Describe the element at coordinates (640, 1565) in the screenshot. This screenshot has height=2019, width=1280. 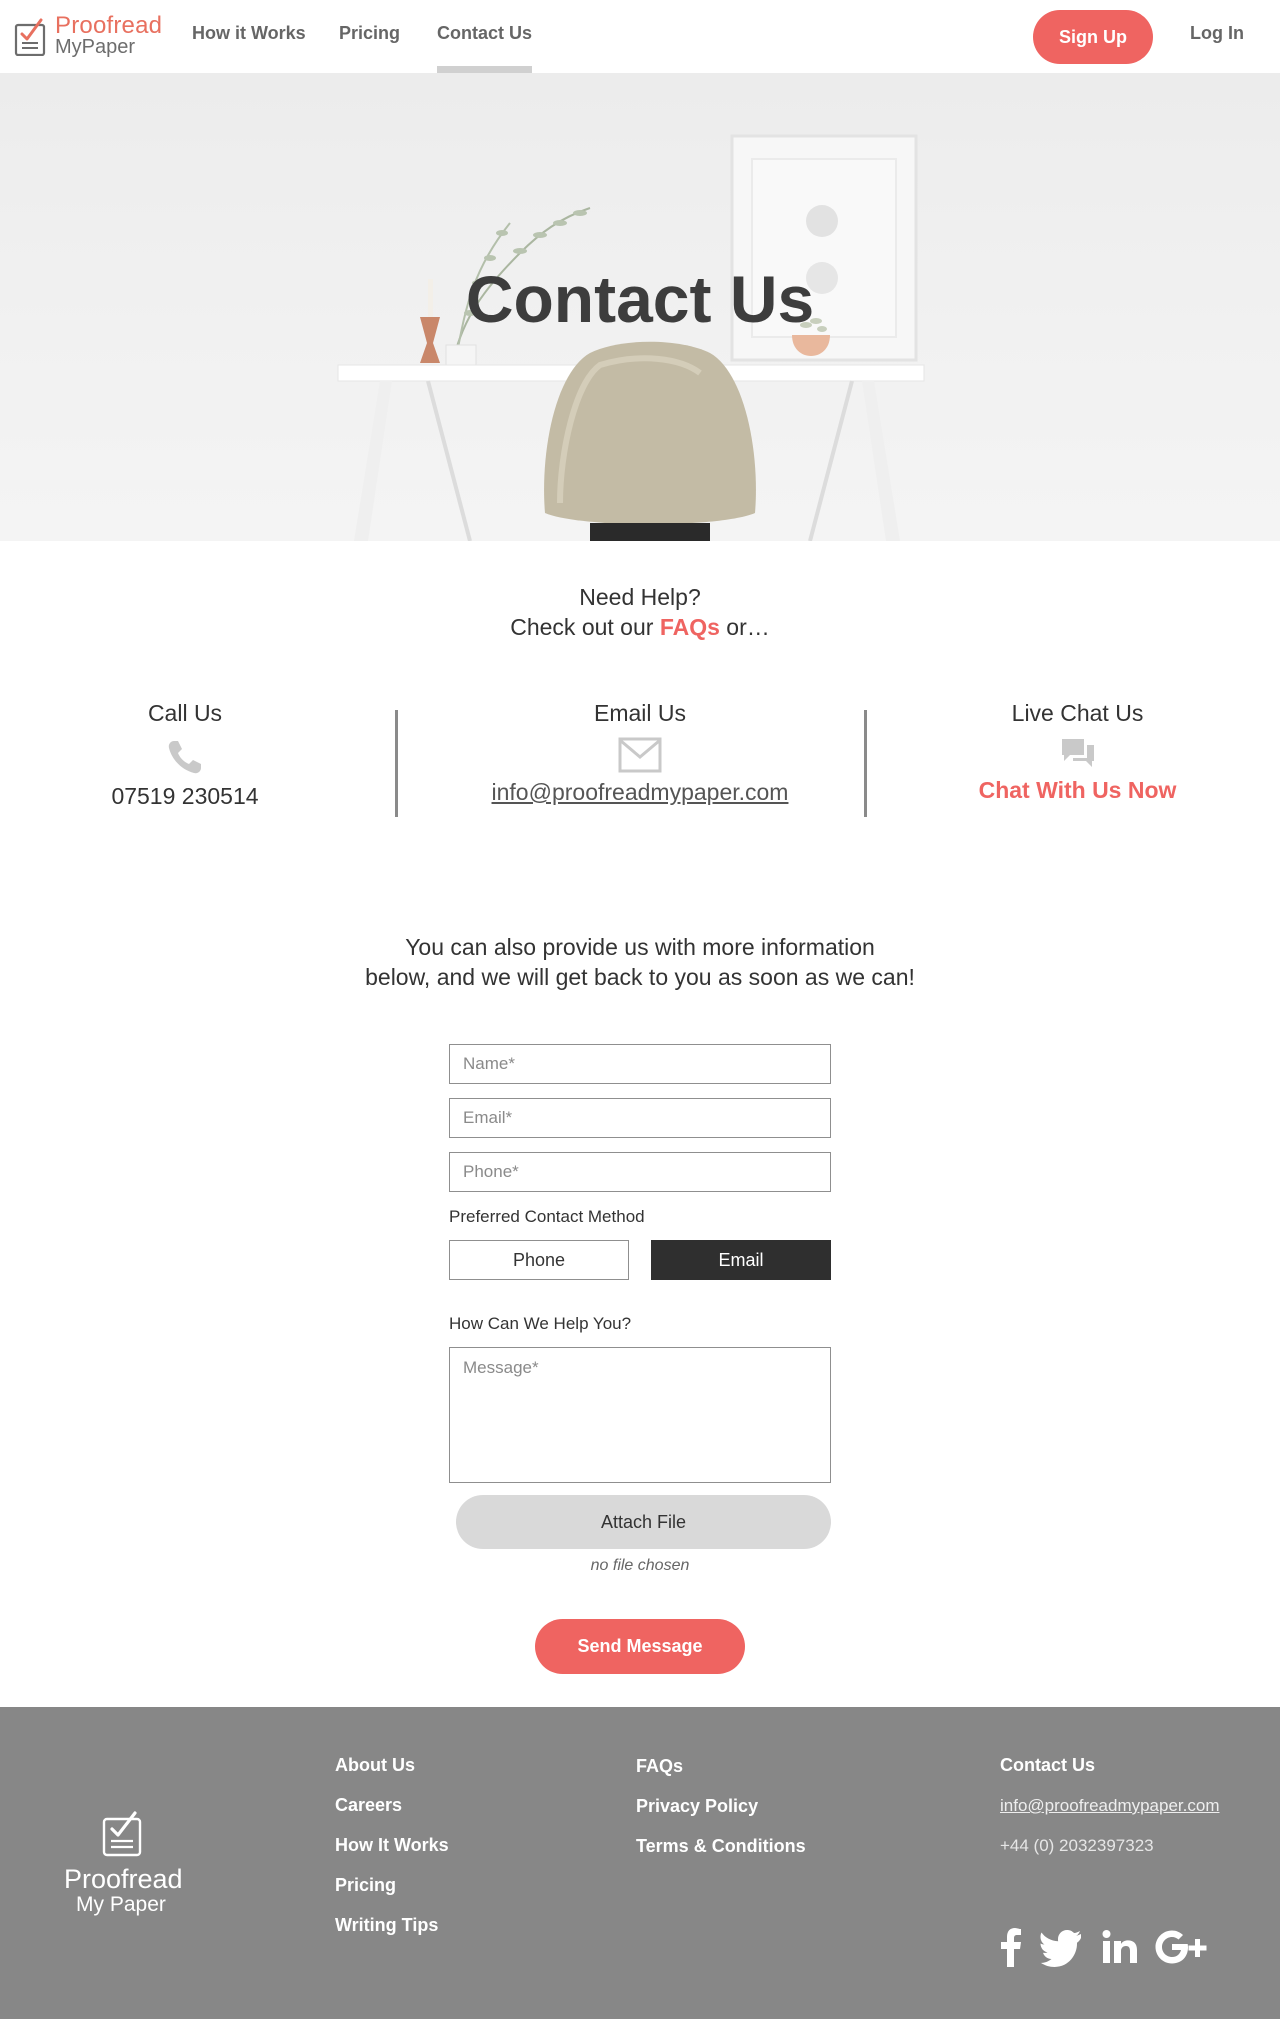
I see `file-status: no file chosen` at that location.